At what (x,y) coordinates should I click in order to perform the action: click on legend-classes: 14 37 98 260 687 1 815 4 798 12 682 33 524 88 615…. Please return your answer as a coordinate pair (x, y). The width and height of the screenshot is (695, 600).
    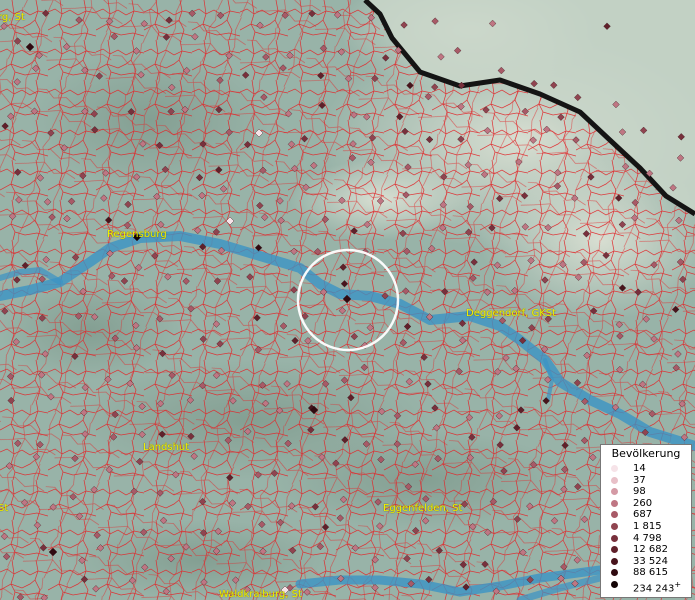
    Looking at the image, I should click on (646, 529).